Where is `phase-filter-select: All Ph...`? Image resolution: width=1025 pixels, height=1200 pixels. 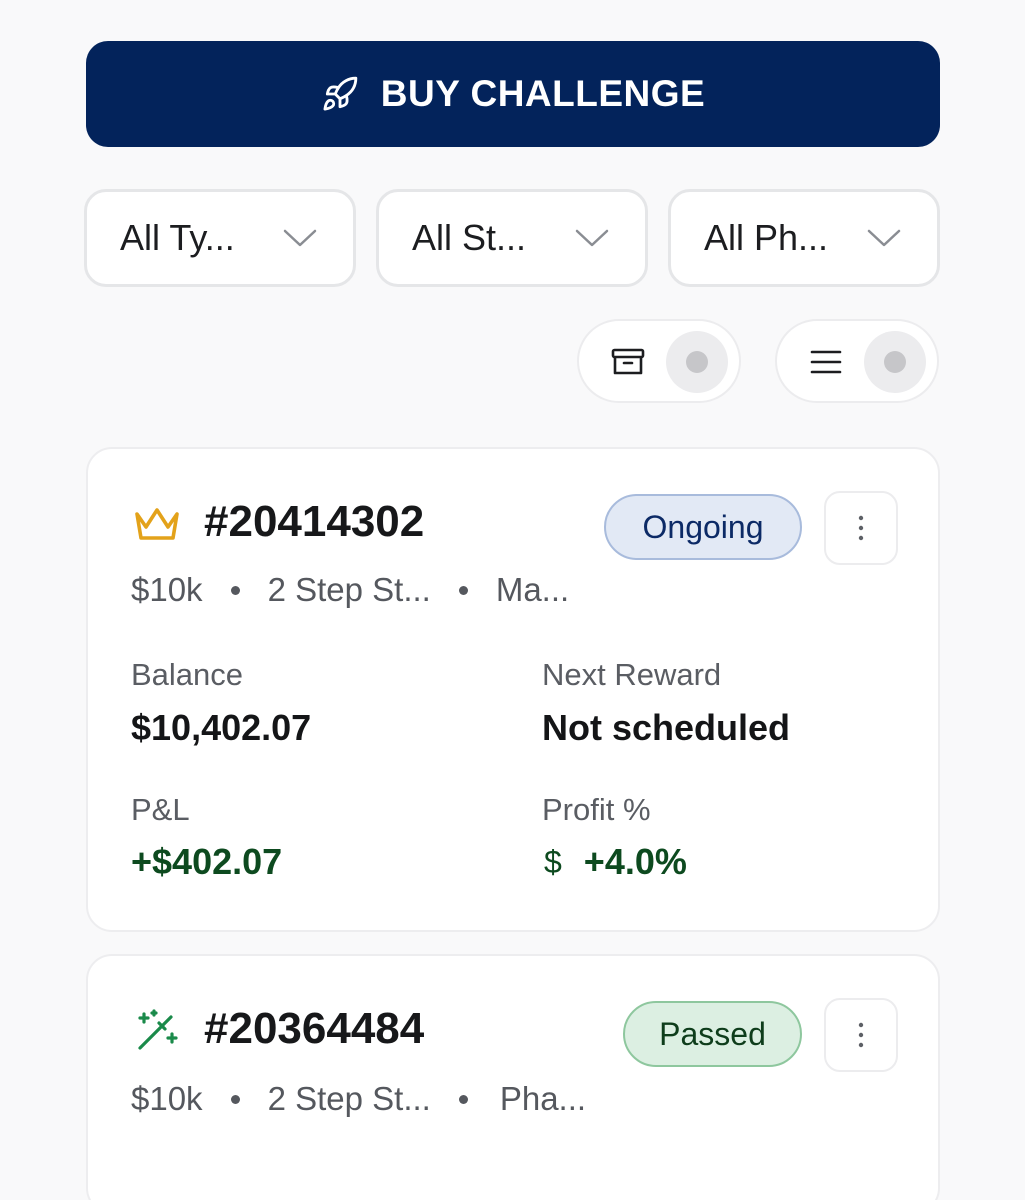 phase-filter-select: All Ph... is located at coordinates (804, 238).